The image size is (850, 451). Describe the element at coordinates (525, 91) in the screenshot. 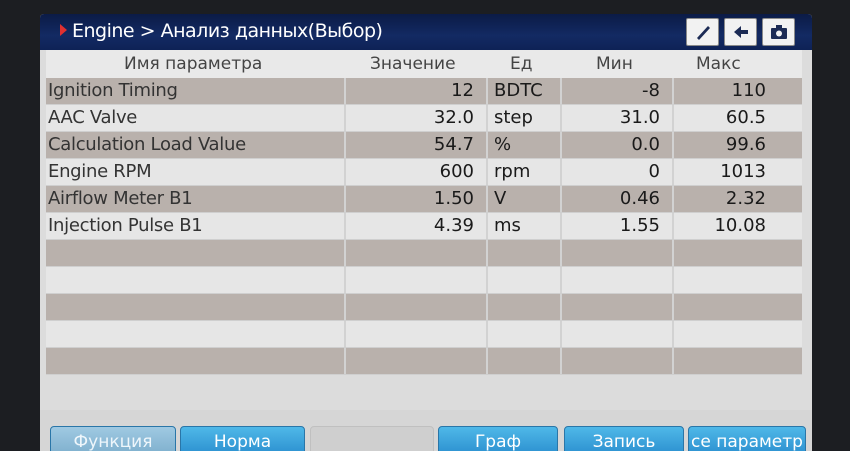

I see `param-unit: BDTC` at that location.